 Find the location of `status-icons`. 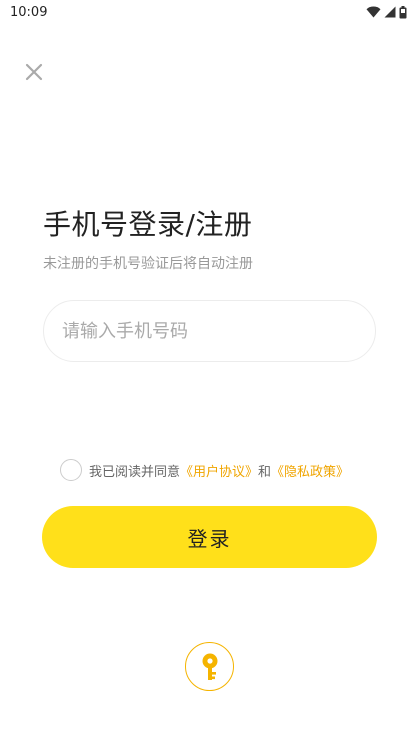

status-icons is located at coordinates (386, 12).